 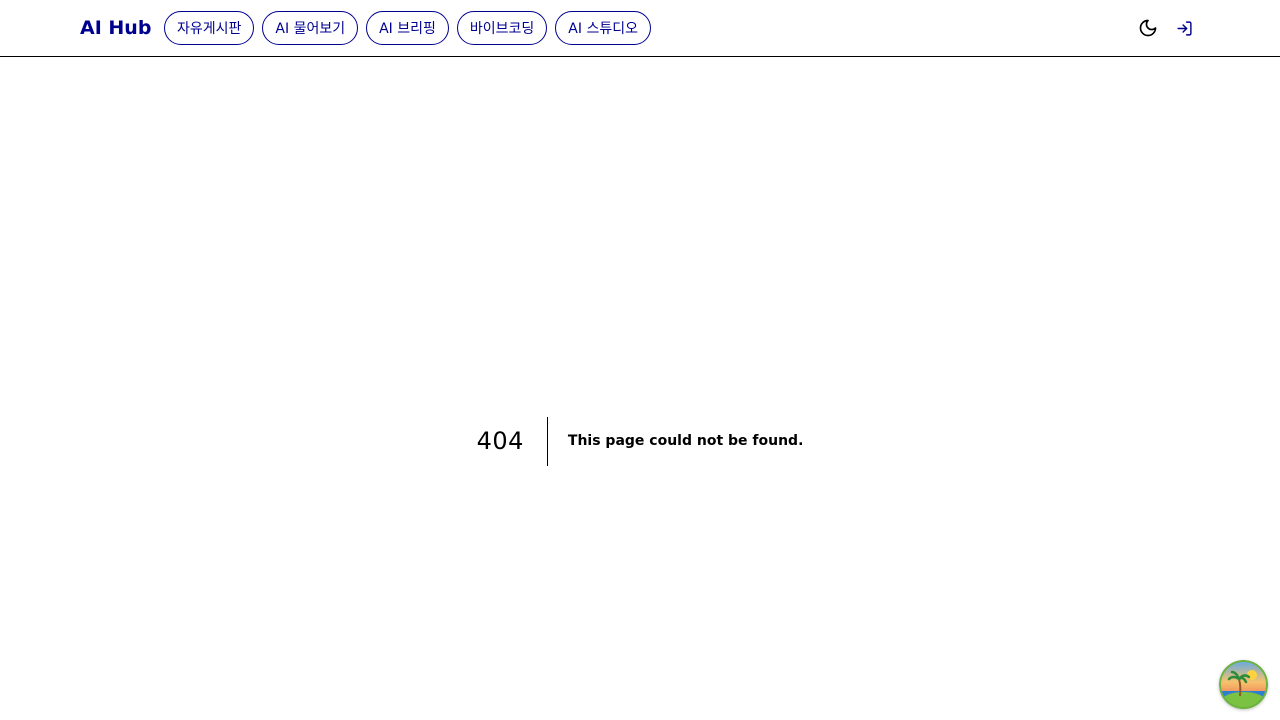 I want to click on moon-icon, so click(x=1148, y=28).